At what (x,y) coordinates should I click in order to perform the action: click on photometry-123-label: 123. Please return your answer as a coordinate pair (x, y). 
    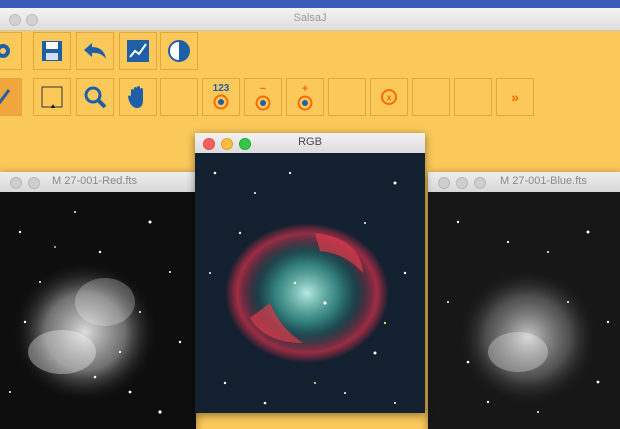
    Looking at the image, I should click on (221, 88).